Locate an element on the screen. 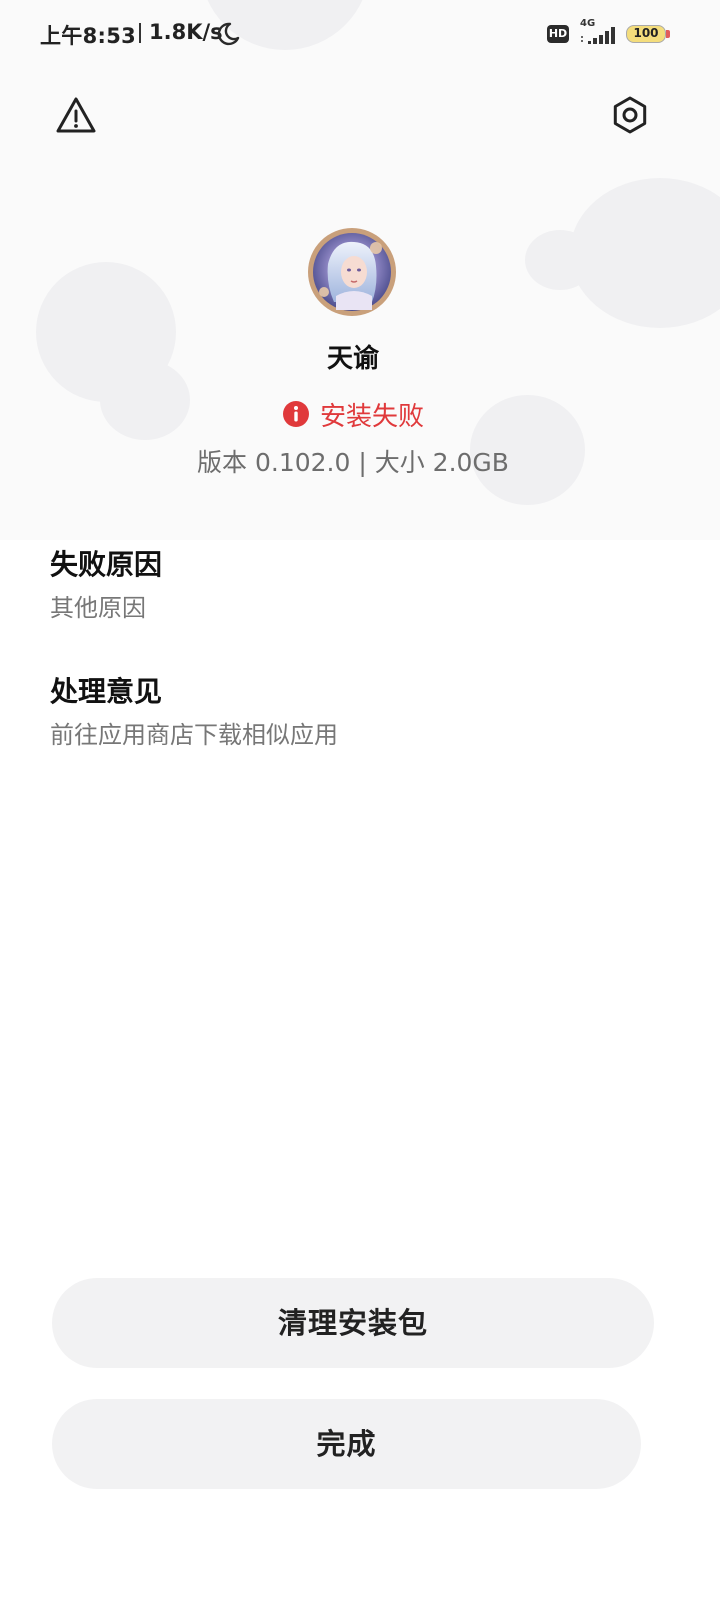 This screenshot has height=1600, width=720. done-button: 完成 is located at coordinates (346, 1444).